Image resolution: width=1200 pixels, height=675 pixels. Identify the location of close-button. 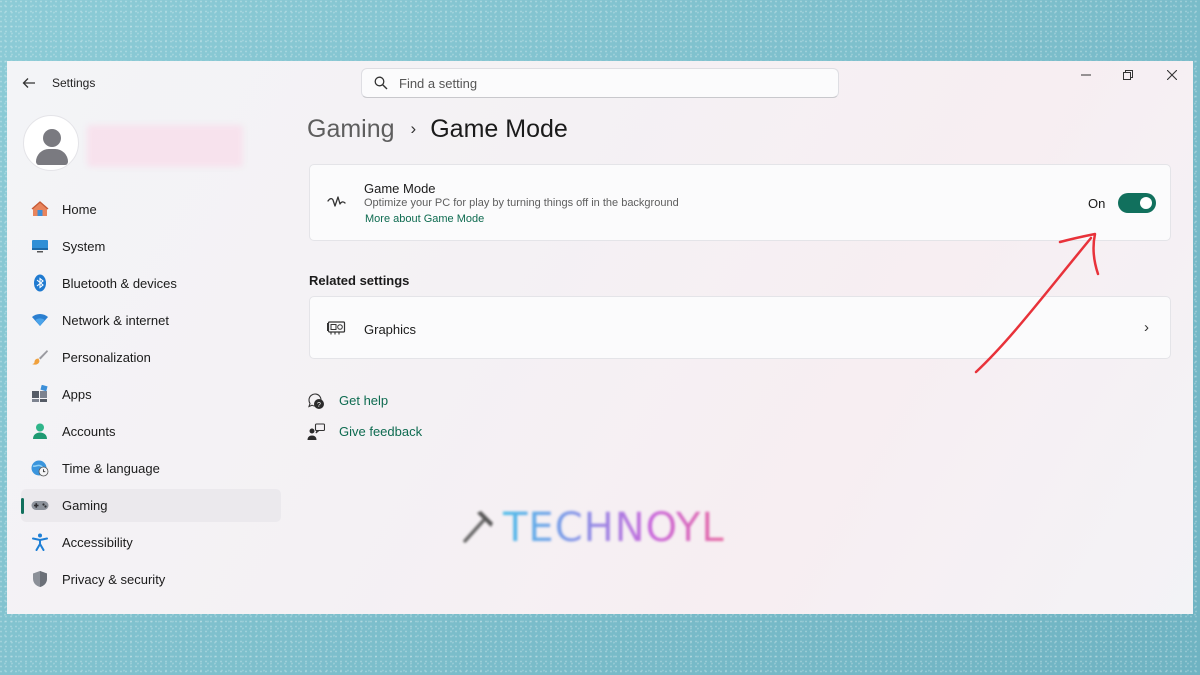
(1172, 76).